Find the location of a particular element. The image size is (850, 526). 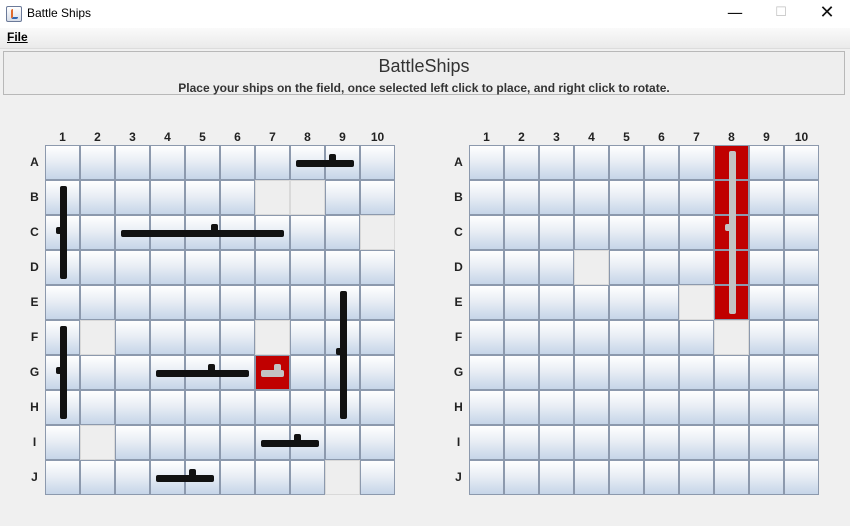

enemy-cell-B6 is located at coordinates (661, 197).